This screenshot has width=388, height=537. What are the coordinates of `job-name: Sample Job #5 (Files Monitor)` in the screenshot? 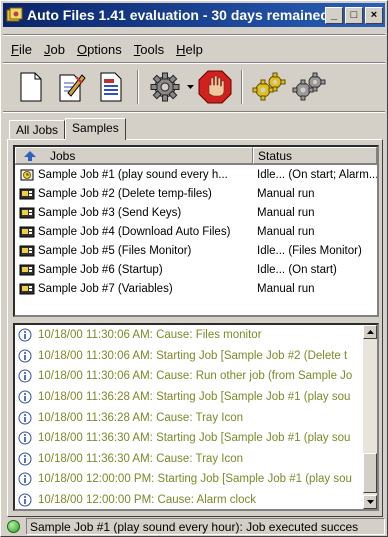 It's located at (115, 250).